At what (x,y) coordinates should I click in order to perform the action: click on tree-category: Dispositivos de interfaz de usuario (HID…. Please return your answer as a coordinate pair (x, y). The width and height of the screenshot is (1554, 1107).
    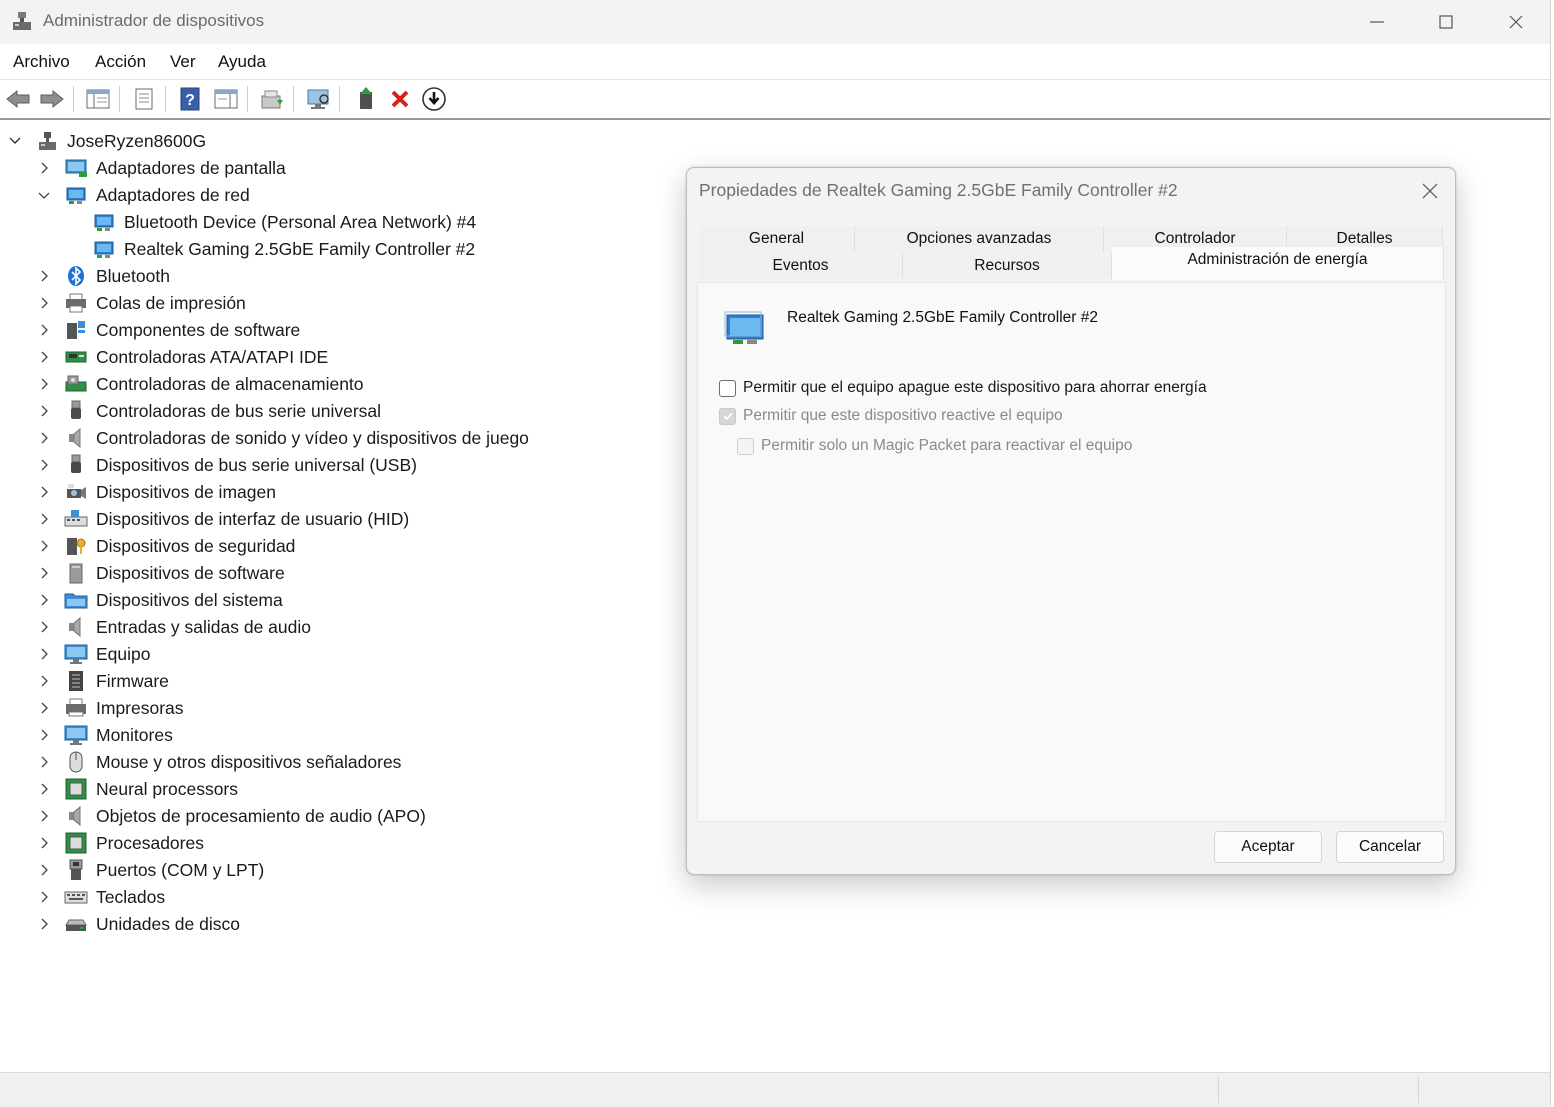
    Looking at the image, I should click on (223, 519).